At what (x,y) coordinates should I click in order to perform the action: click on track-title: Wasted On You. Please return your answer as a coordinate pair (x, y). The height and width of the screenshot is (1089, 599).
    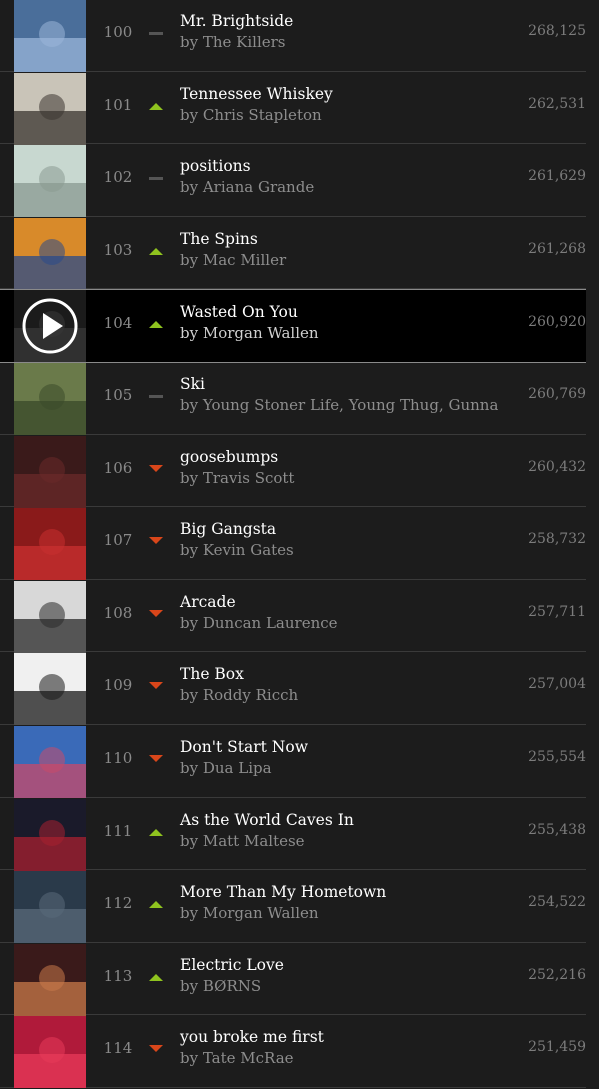
    Looking at the image, I should click on (239, 312).